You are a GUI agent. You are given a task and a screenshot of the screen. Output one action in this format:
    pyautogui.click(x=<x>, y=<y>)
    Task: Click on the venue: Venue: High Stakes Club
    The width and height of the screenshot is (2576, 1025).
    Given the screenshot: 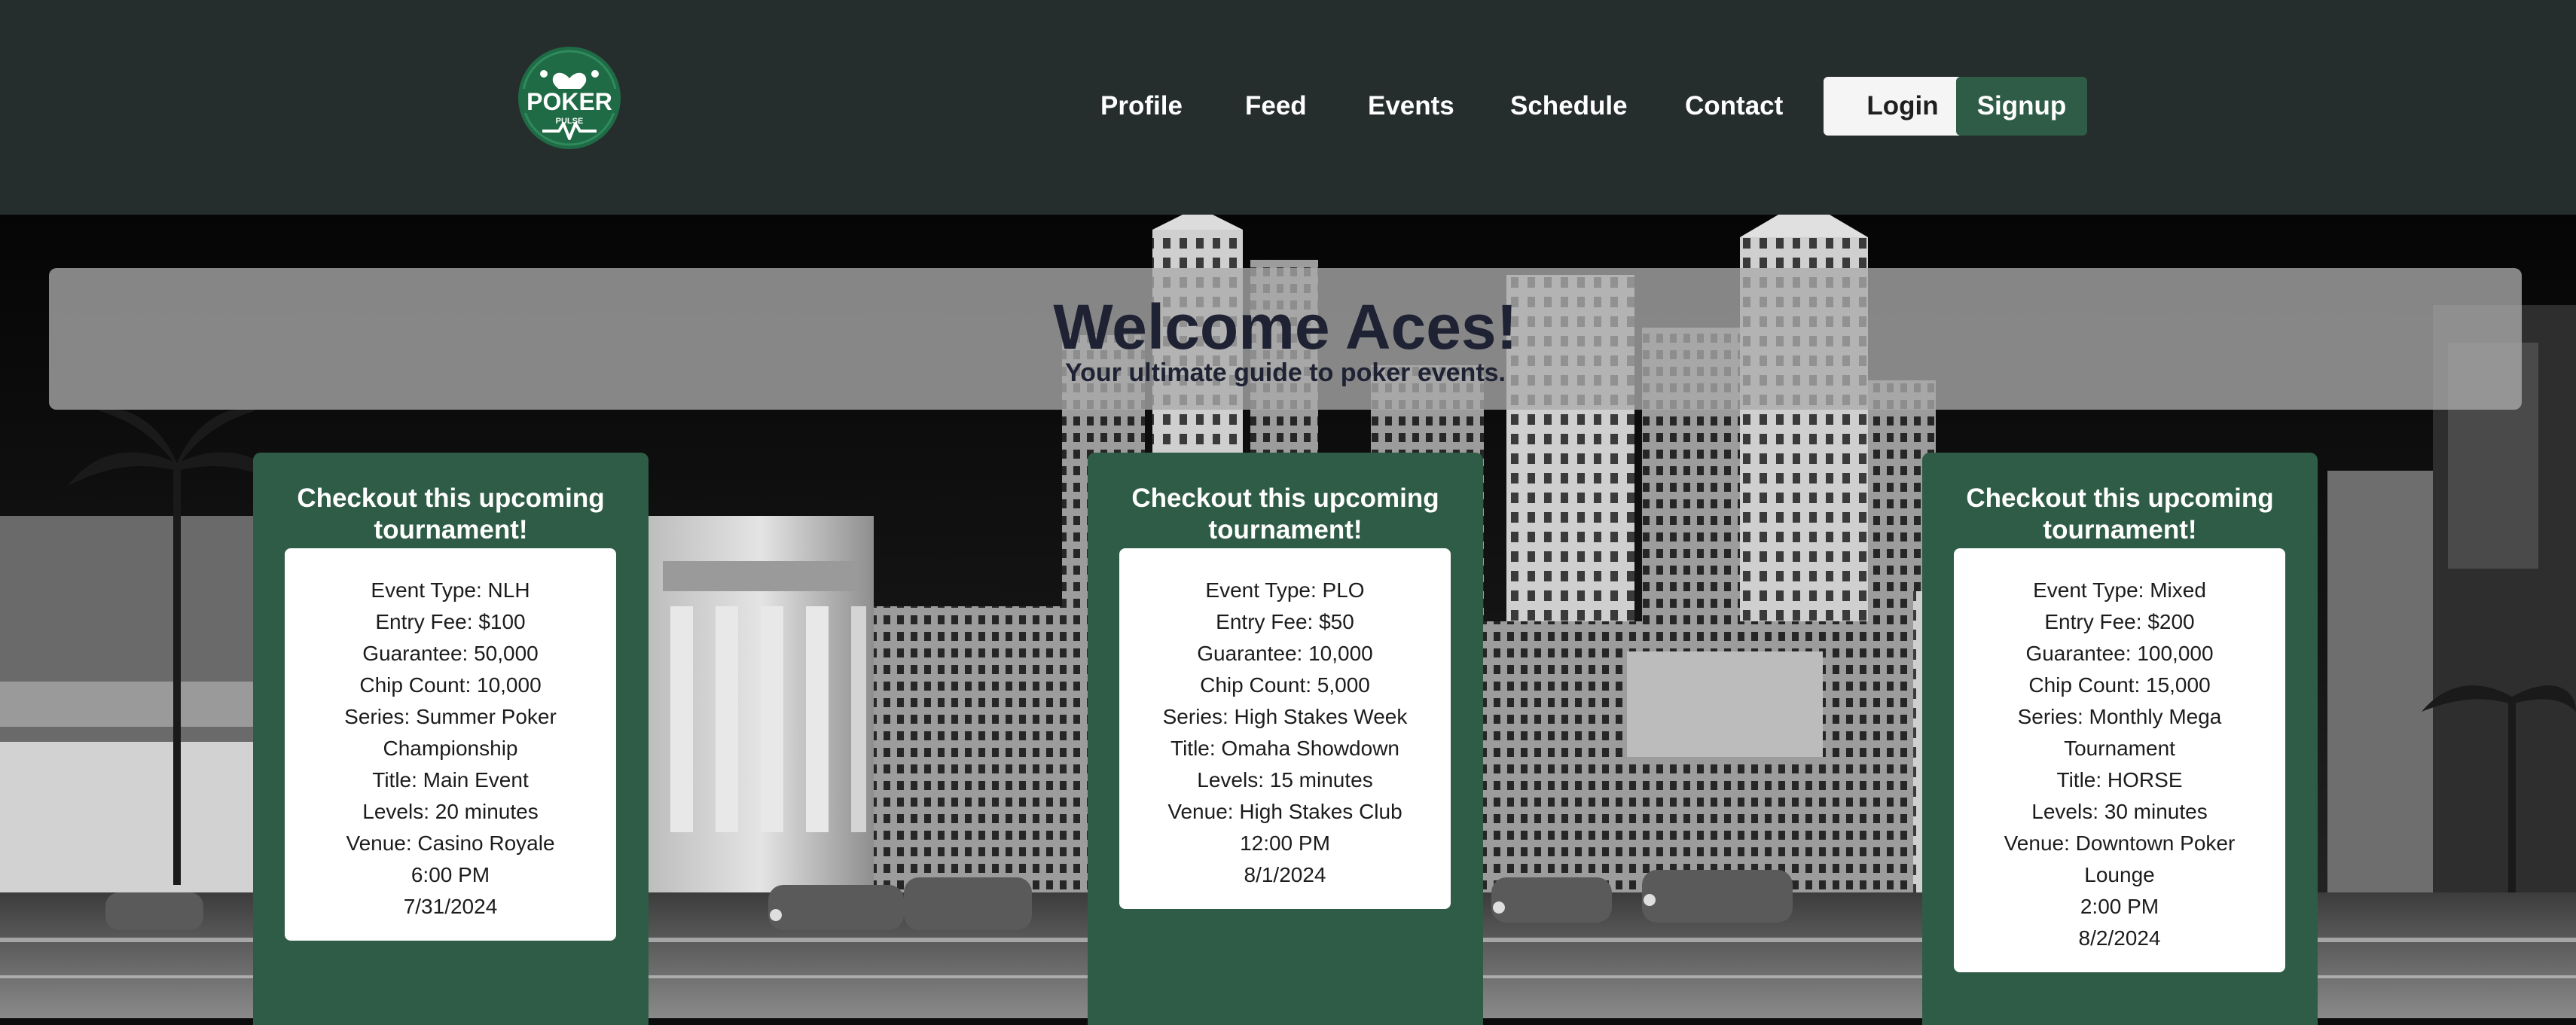 What is the action you would take?
    pyautogui.click(x=1284, y=811)
    